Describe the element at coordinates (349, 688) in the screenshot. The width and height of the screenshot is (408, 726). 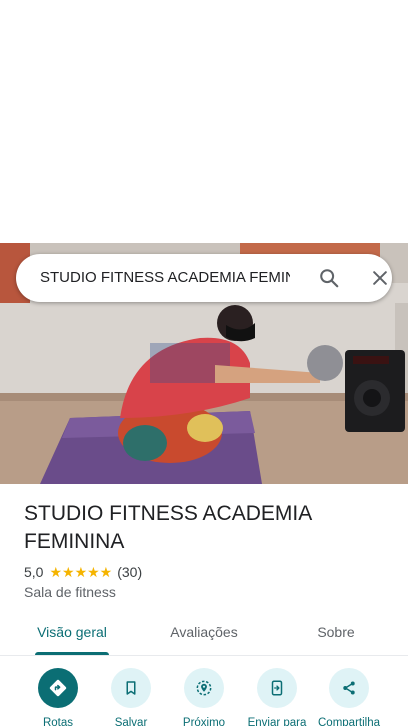
I see `share-icon` at that location.